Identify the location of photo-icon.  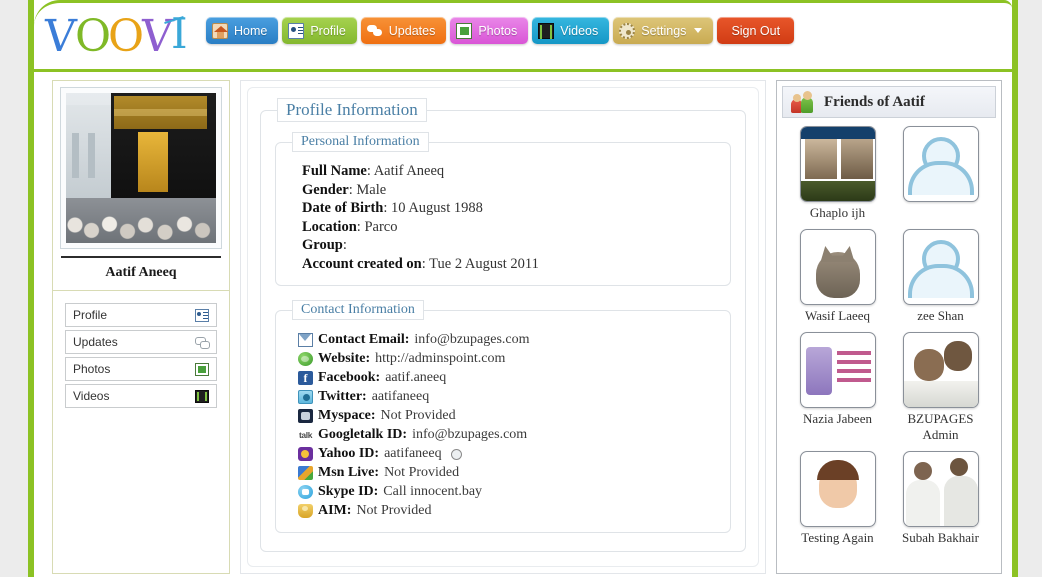
(202, 369).